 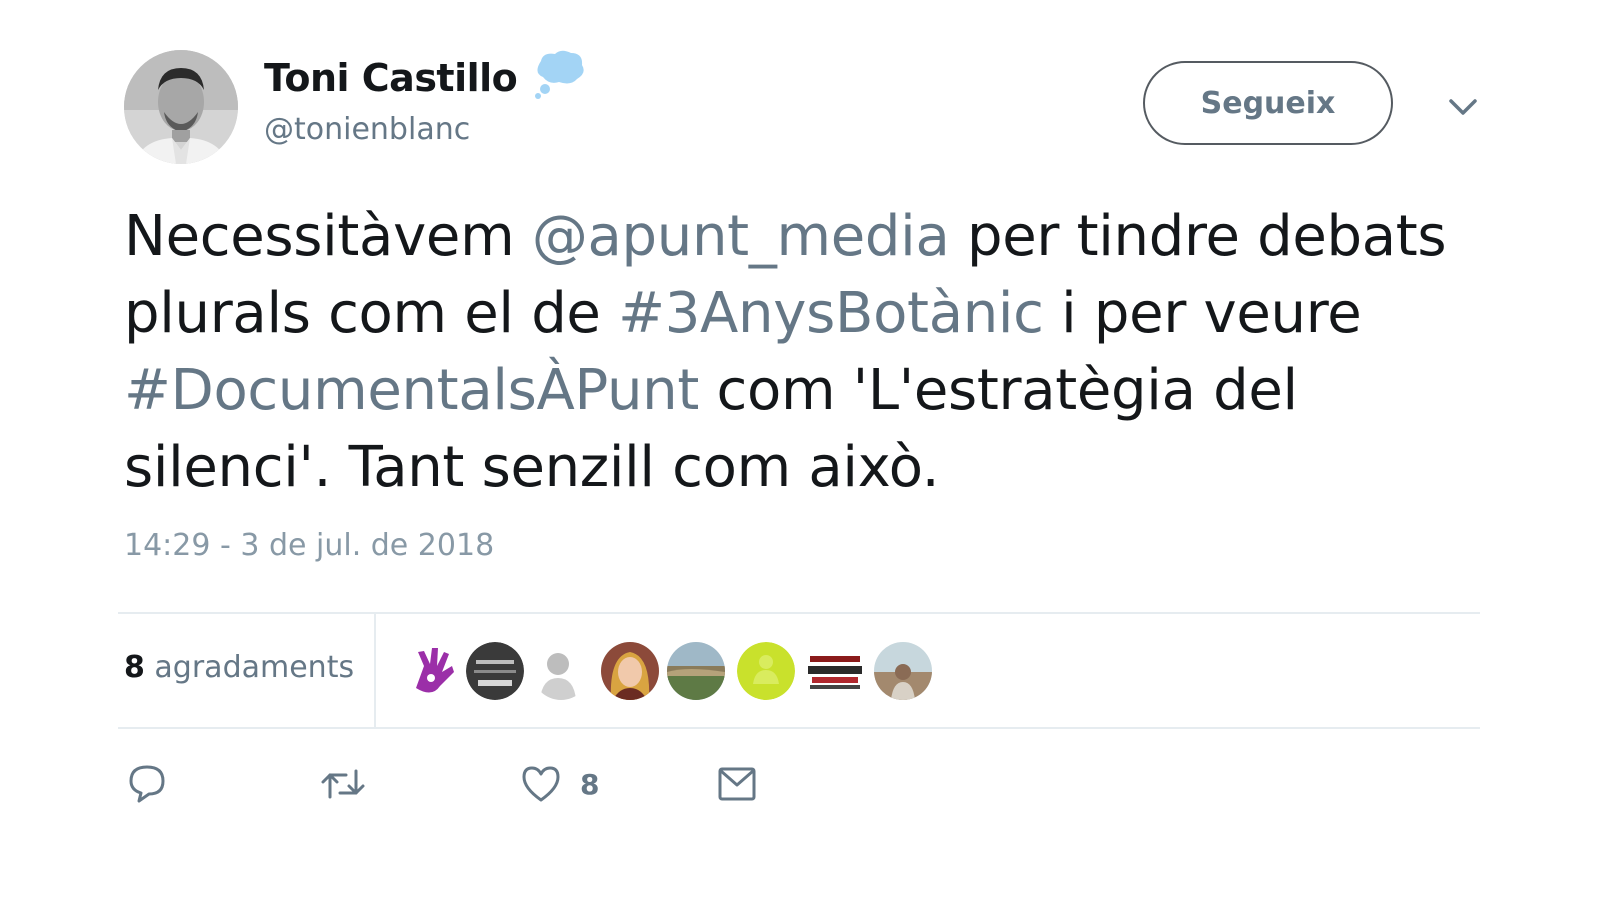 What do you see at coordinates (1463, 106) in the screenshot?
I see `chevron-down-icon` at bounding box center [1463, 106].